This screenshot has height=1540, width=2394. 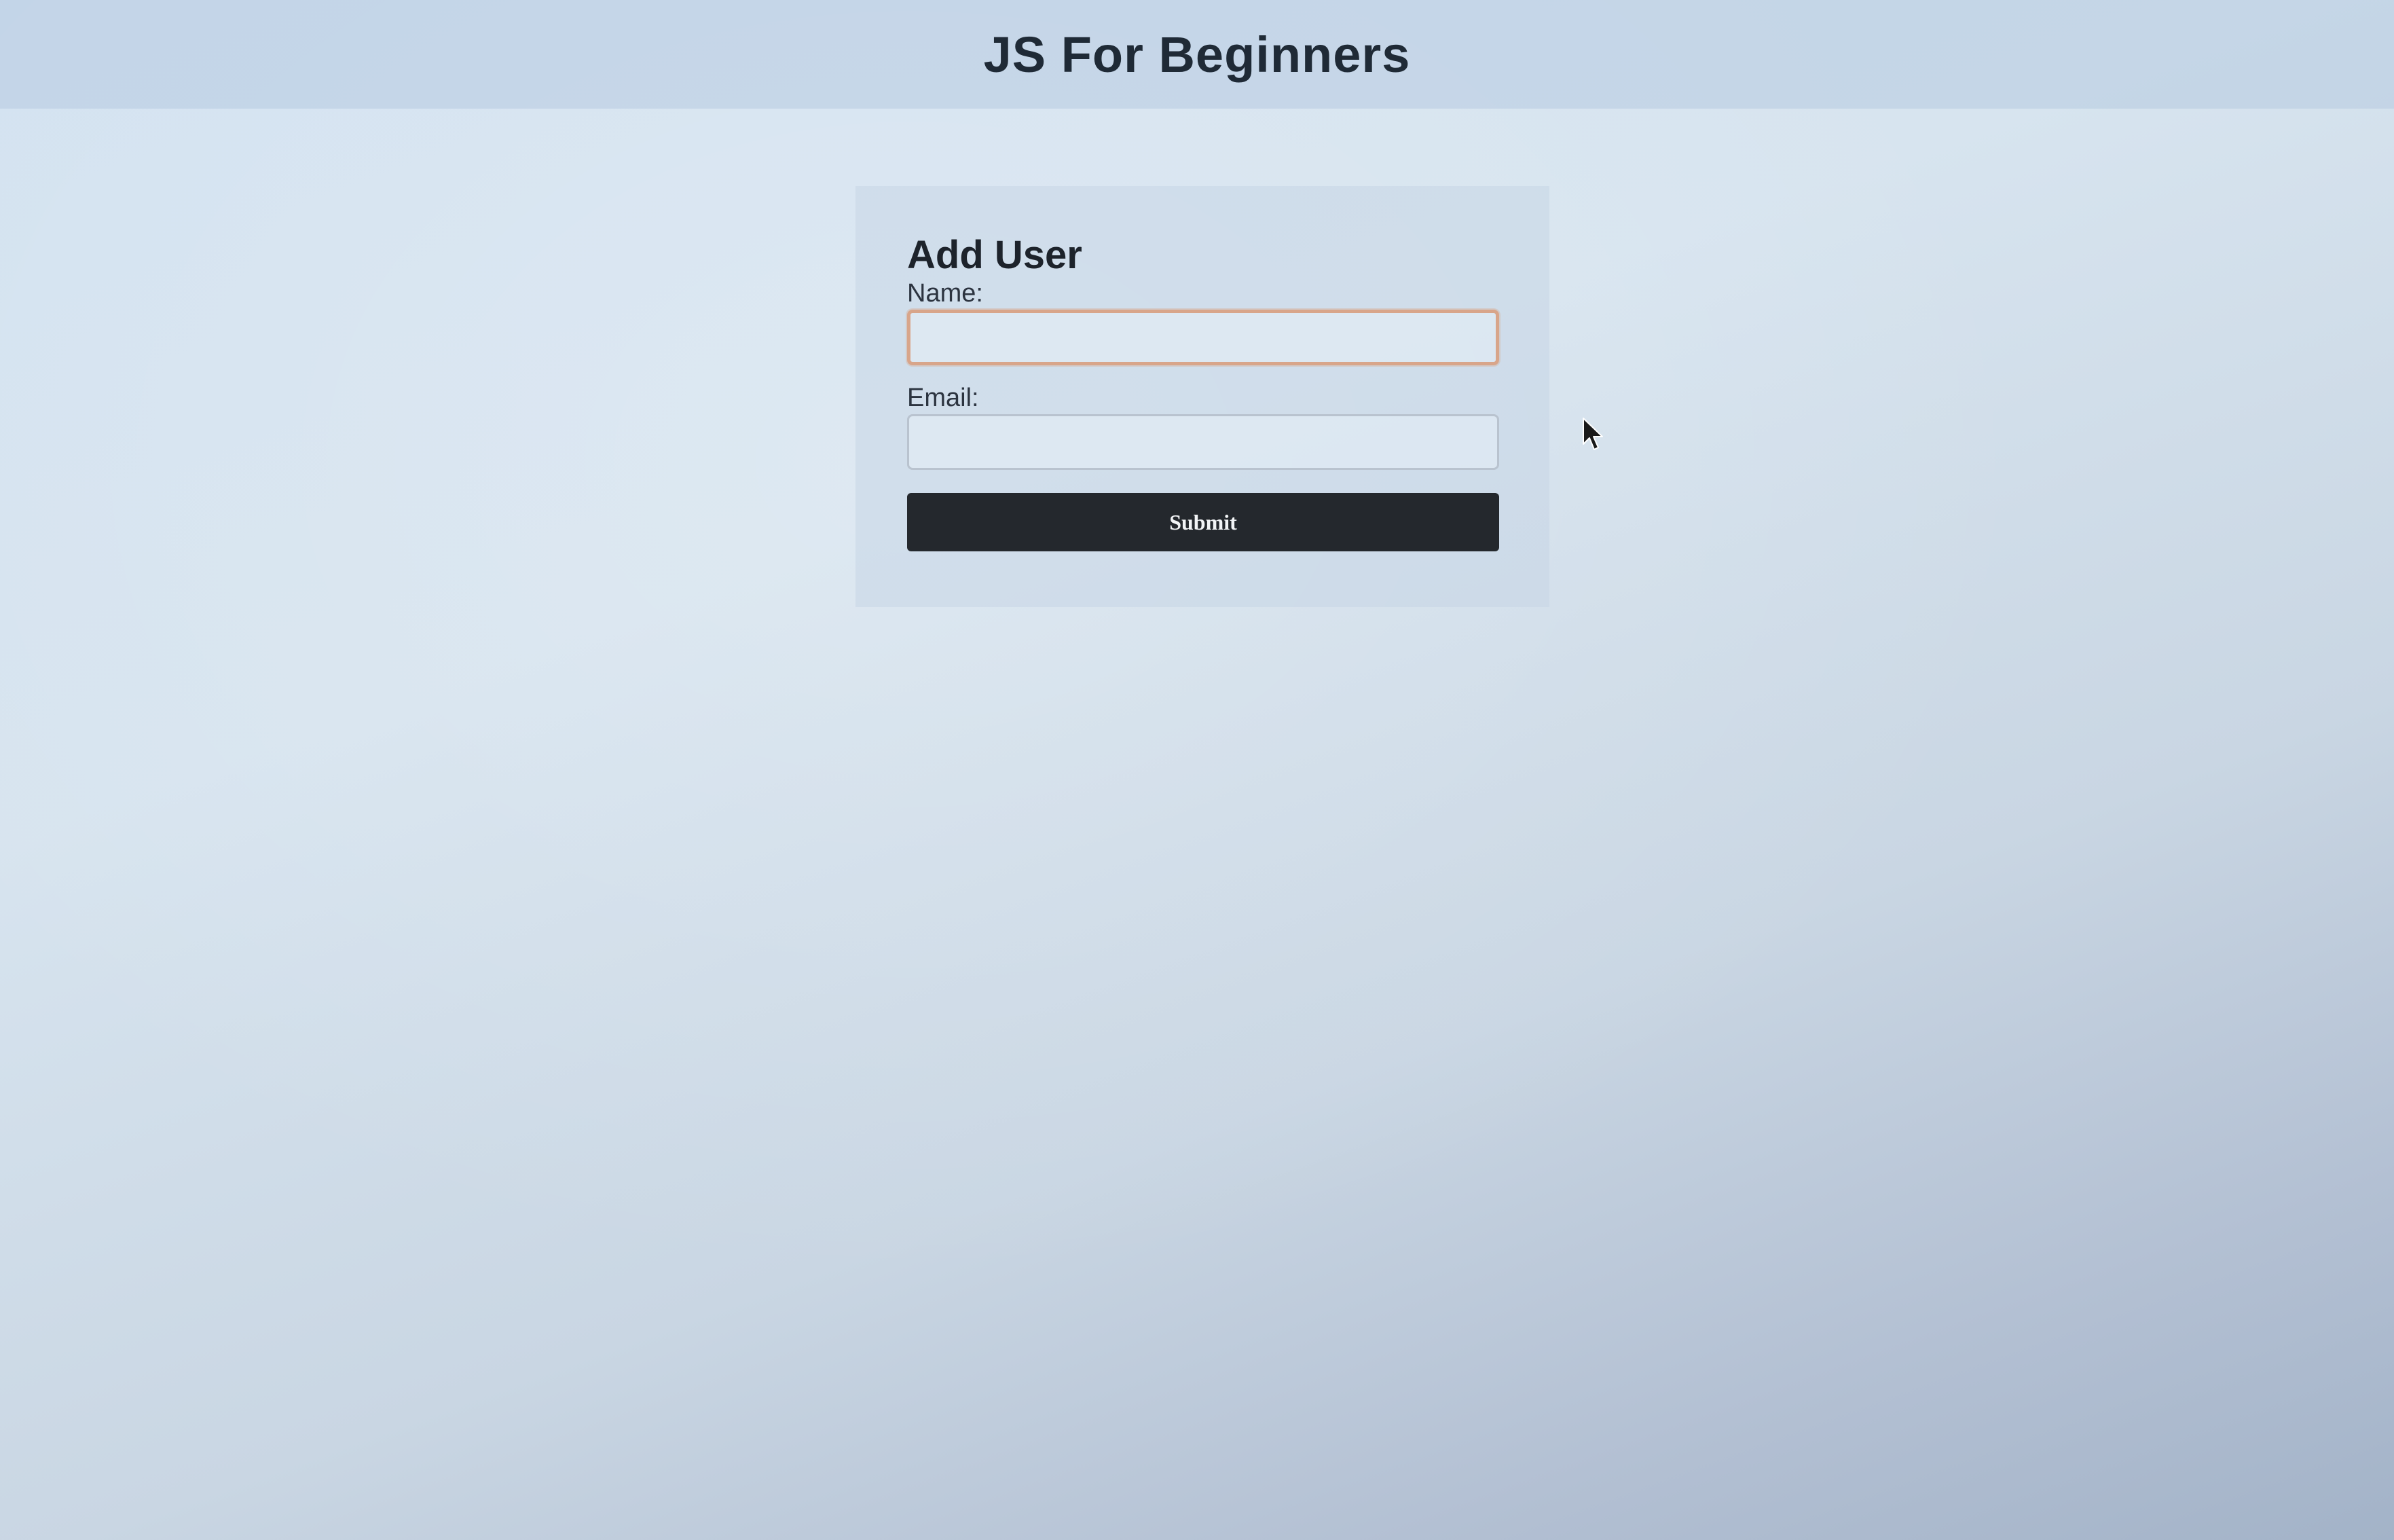 I want to click on page-title: JS For Beginners, so click(x=1197, y=54).